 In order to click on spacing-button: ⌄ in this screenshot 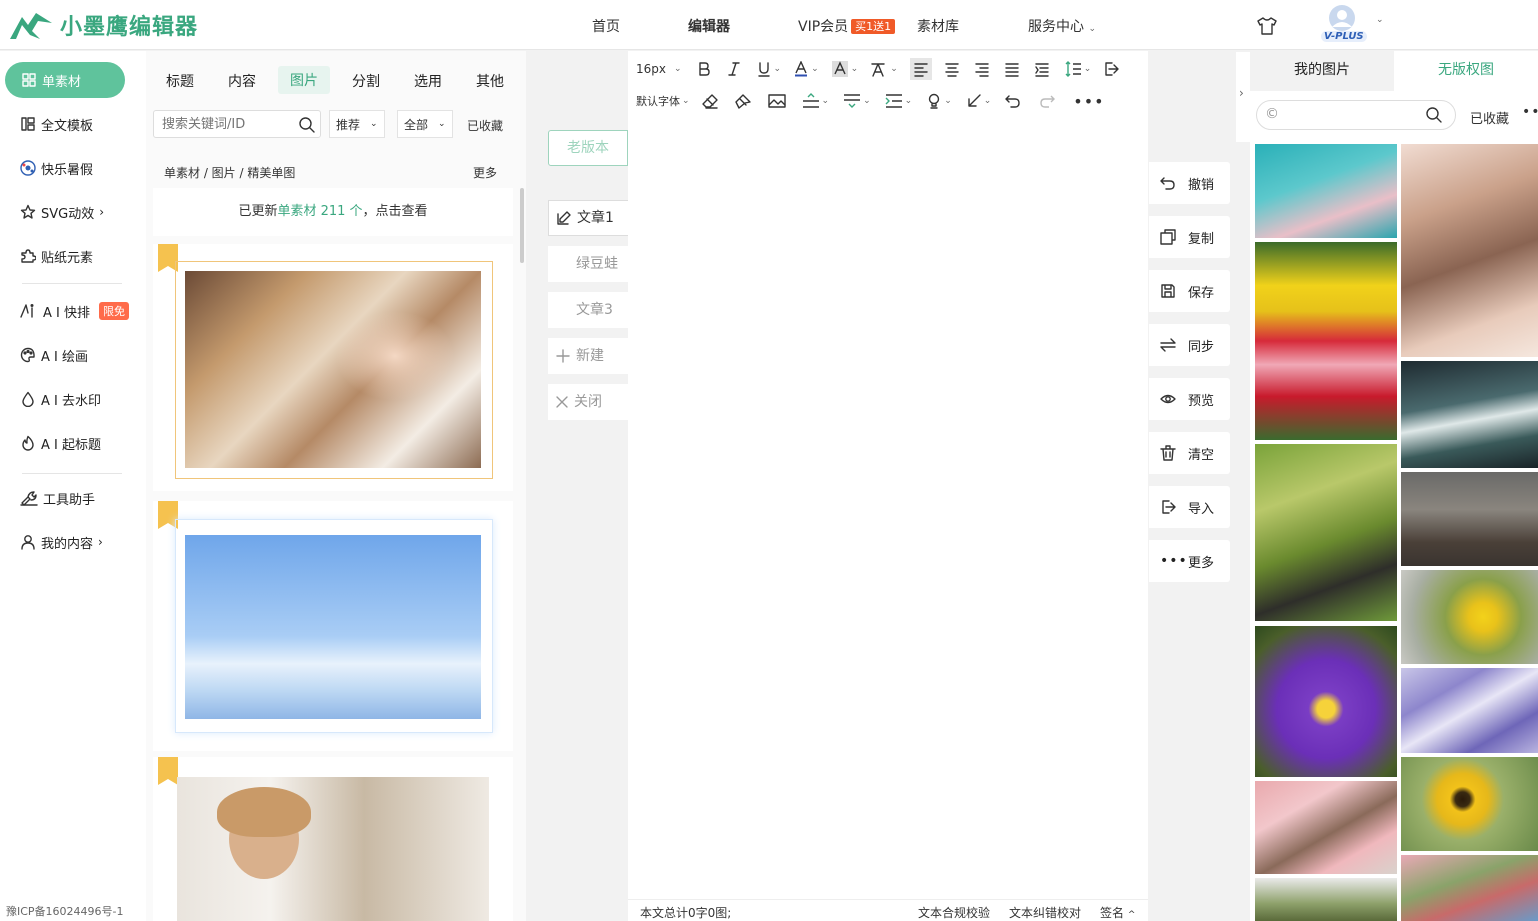, I will do `click(857, 101)`.